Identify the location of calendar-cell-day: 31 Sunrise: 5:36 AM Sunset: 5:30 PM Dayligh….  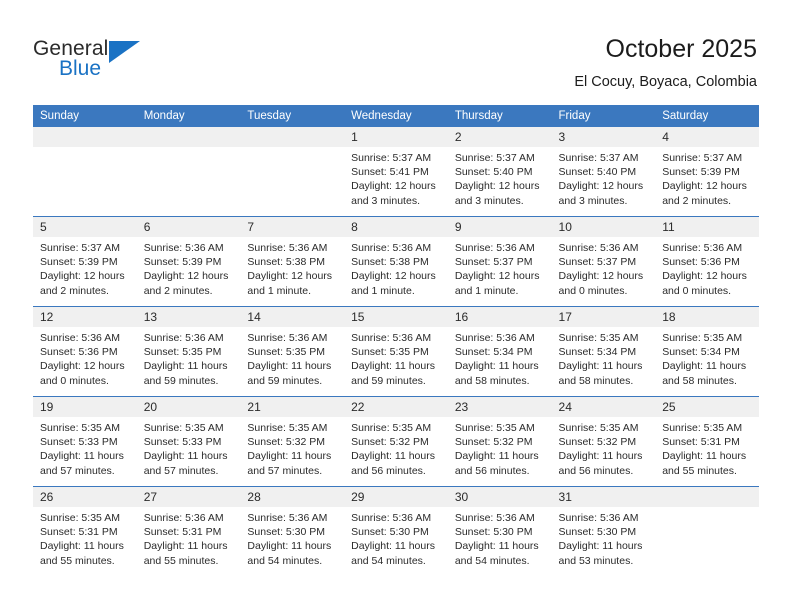
(603, 531).